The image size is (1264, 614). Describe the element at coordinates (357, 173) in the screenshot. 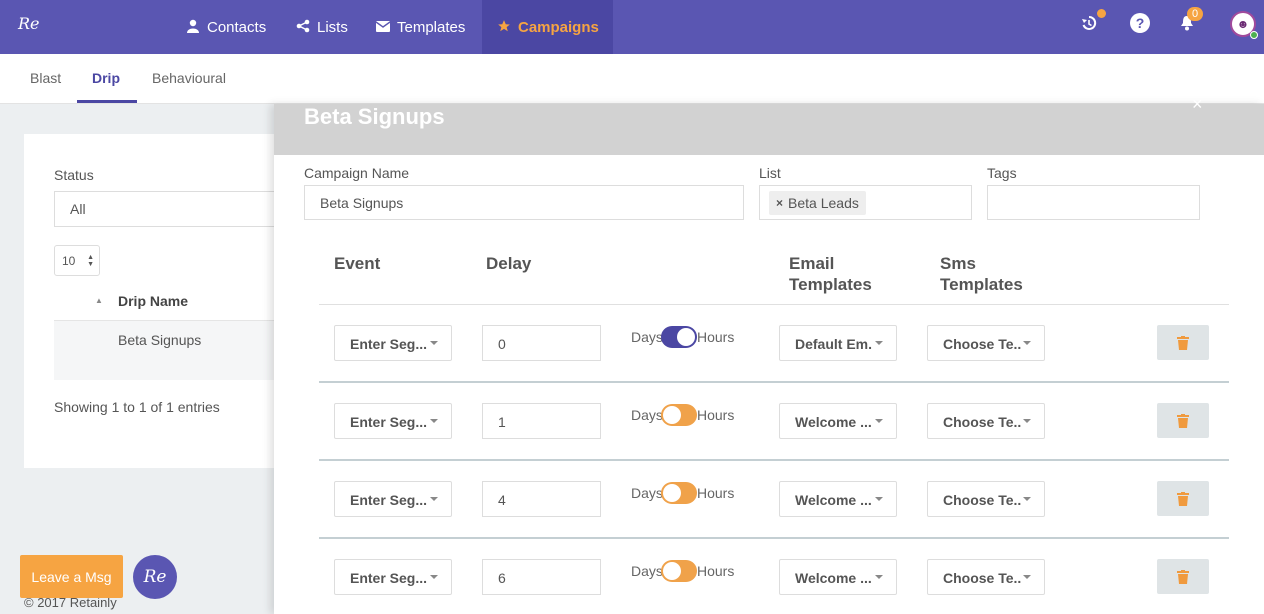

I see `campaign-name-label: Campaign Name` at that location.